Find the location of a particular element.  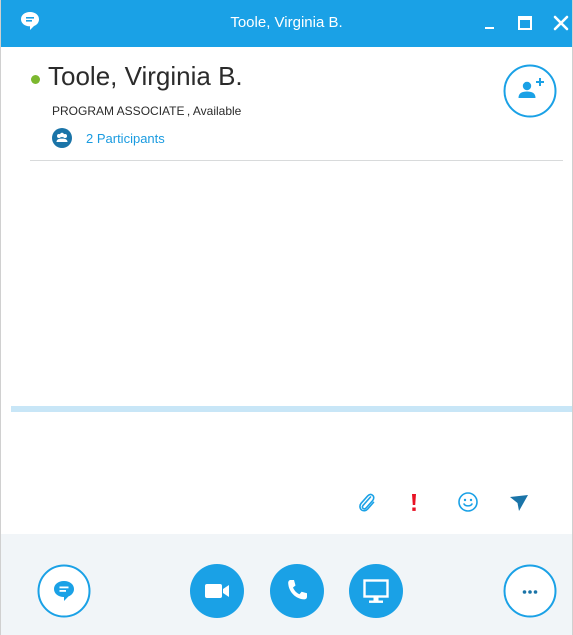

send-arrow-icon is located at coordinates (519, 503).